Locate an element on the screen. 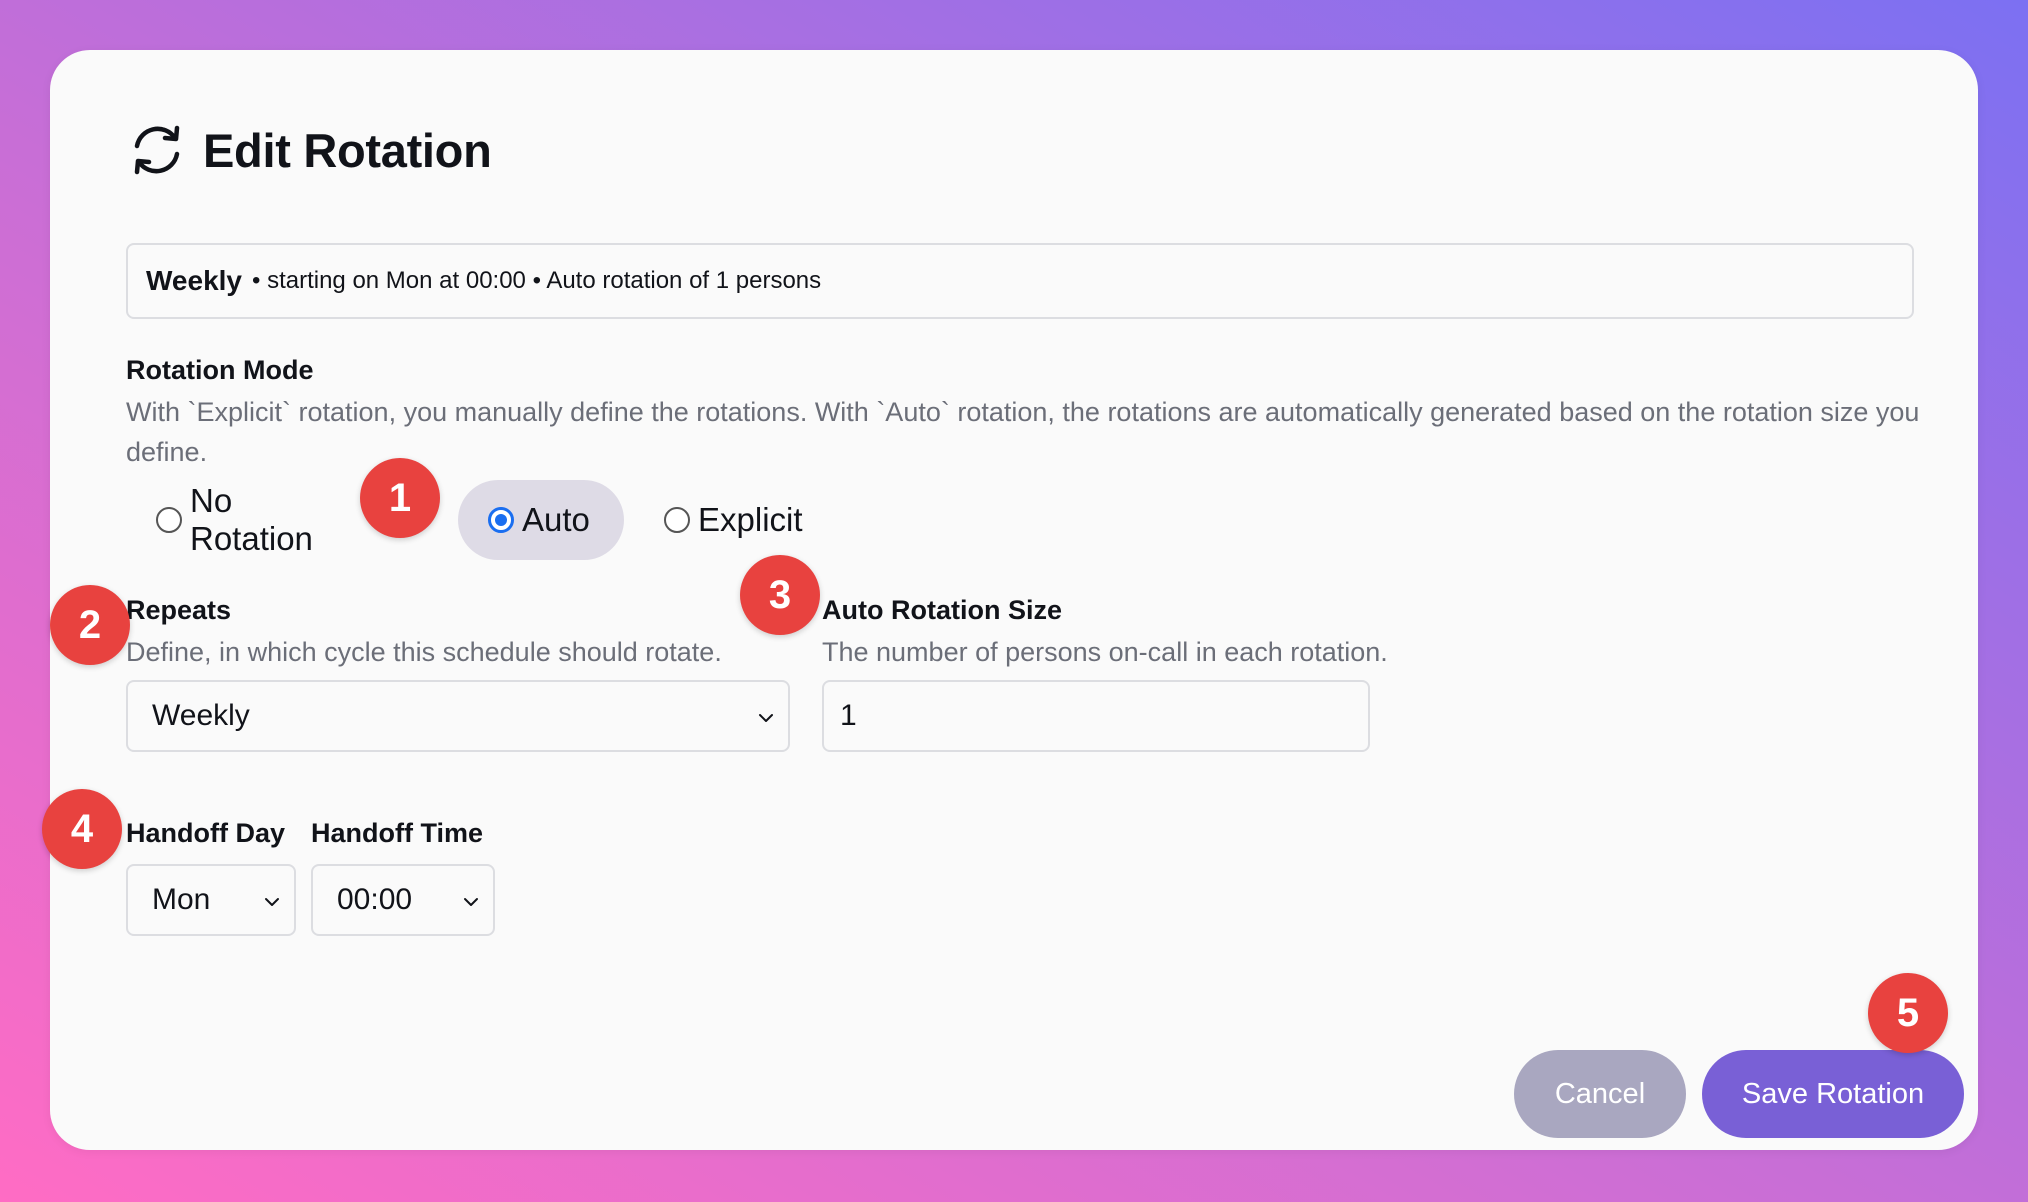 This screenshot has width=2028, height=1202. radio-explicit: Explicit is located at coordinates (754, 520).